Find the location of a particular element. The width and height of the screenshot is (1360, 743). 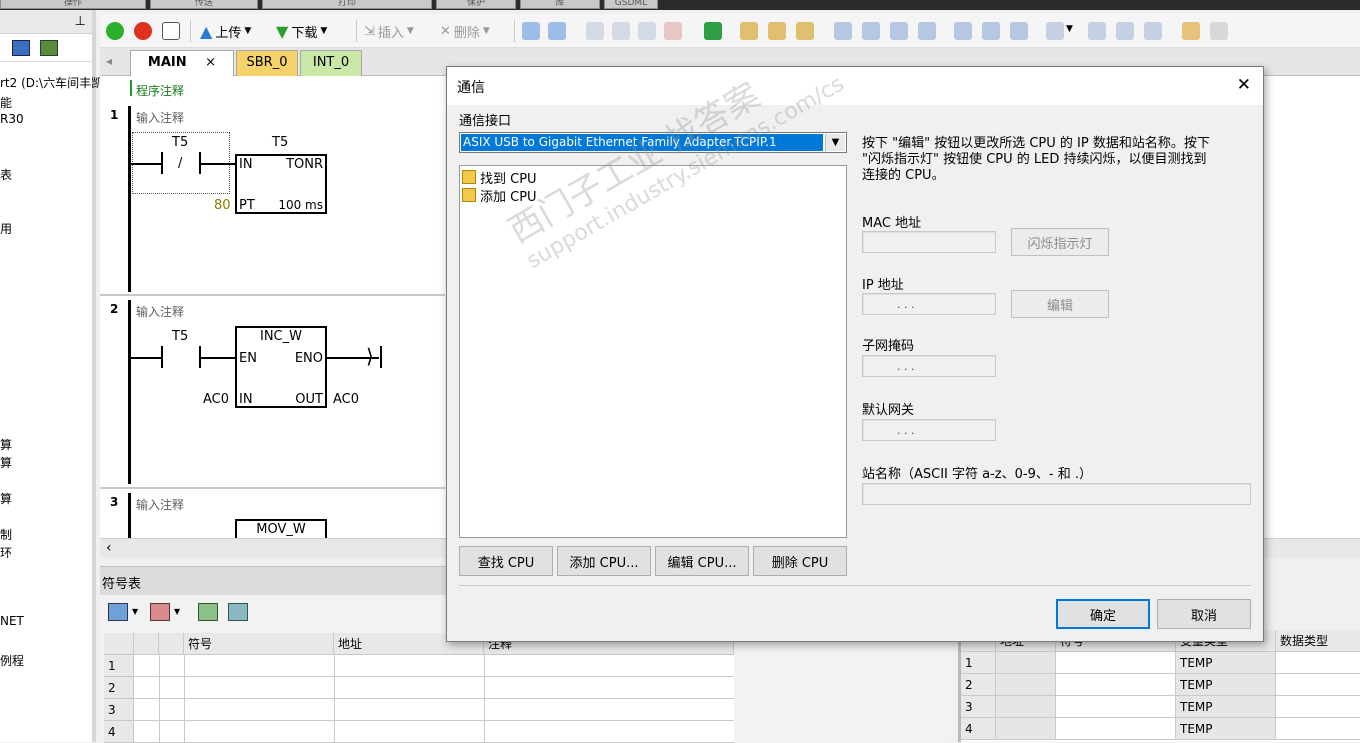

close-icon: ✕ is located at coordinates (1244, 85).